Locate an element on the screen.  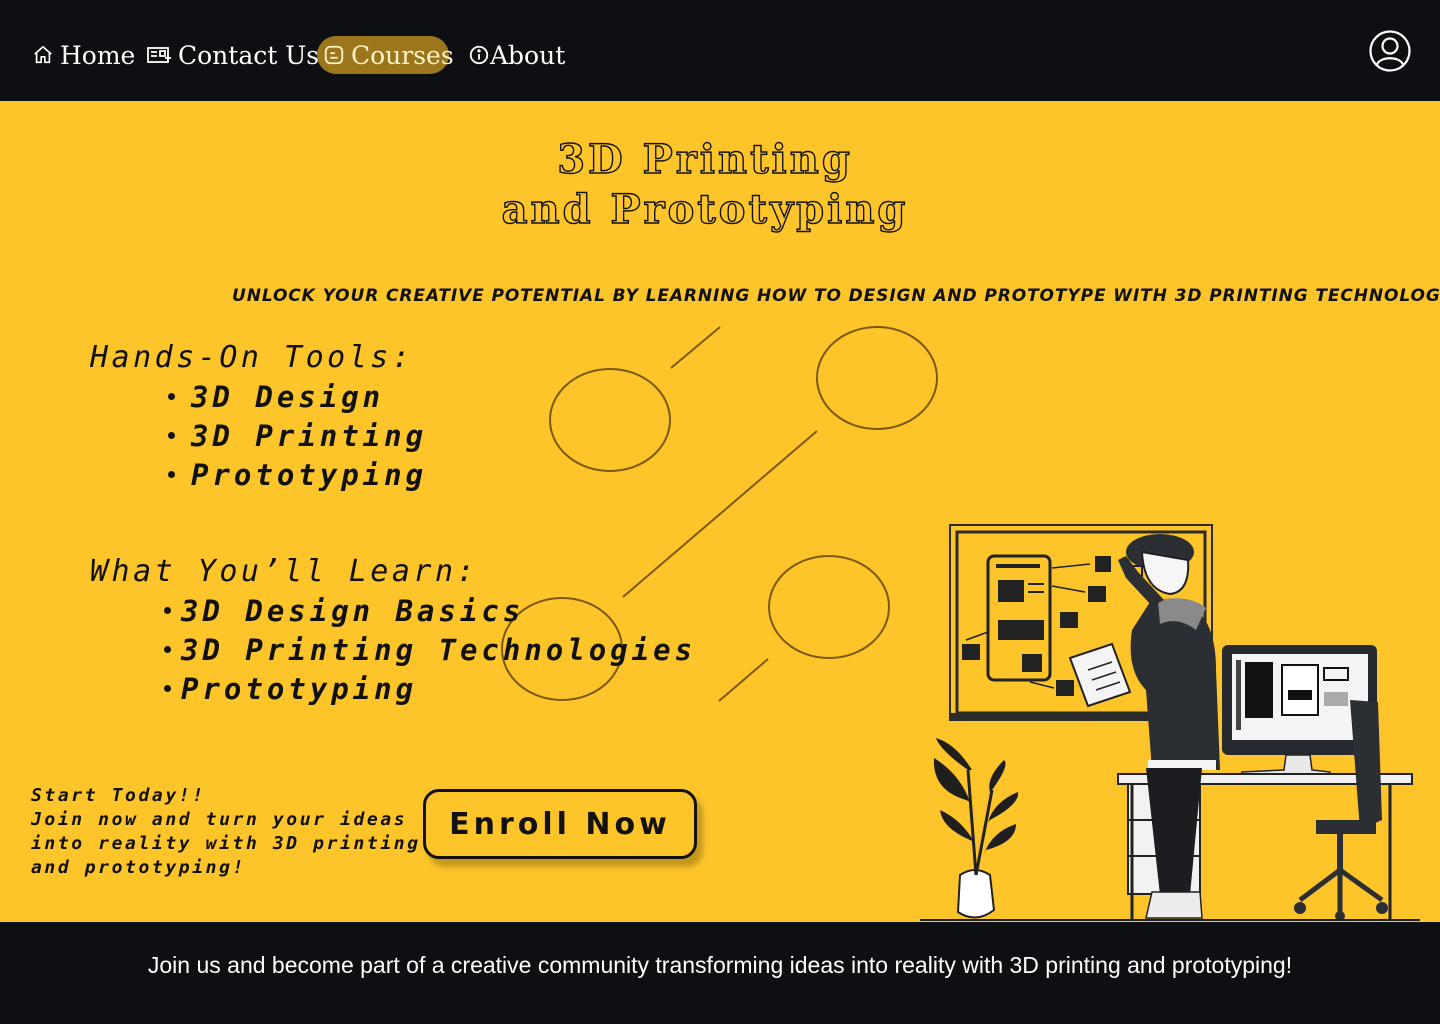
cta-start-today: Start Today!! is located at coordinates (118, 795).